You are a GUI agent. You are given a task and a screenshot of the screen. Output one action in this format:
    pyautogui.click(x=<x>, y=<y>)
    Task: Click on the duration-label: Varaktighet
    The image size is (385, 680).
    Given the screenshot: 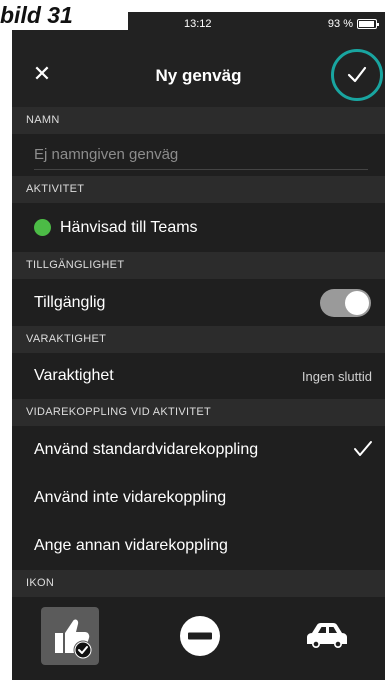 What is the action you would take?
    pyautogui.click(x=74, y=375)
    